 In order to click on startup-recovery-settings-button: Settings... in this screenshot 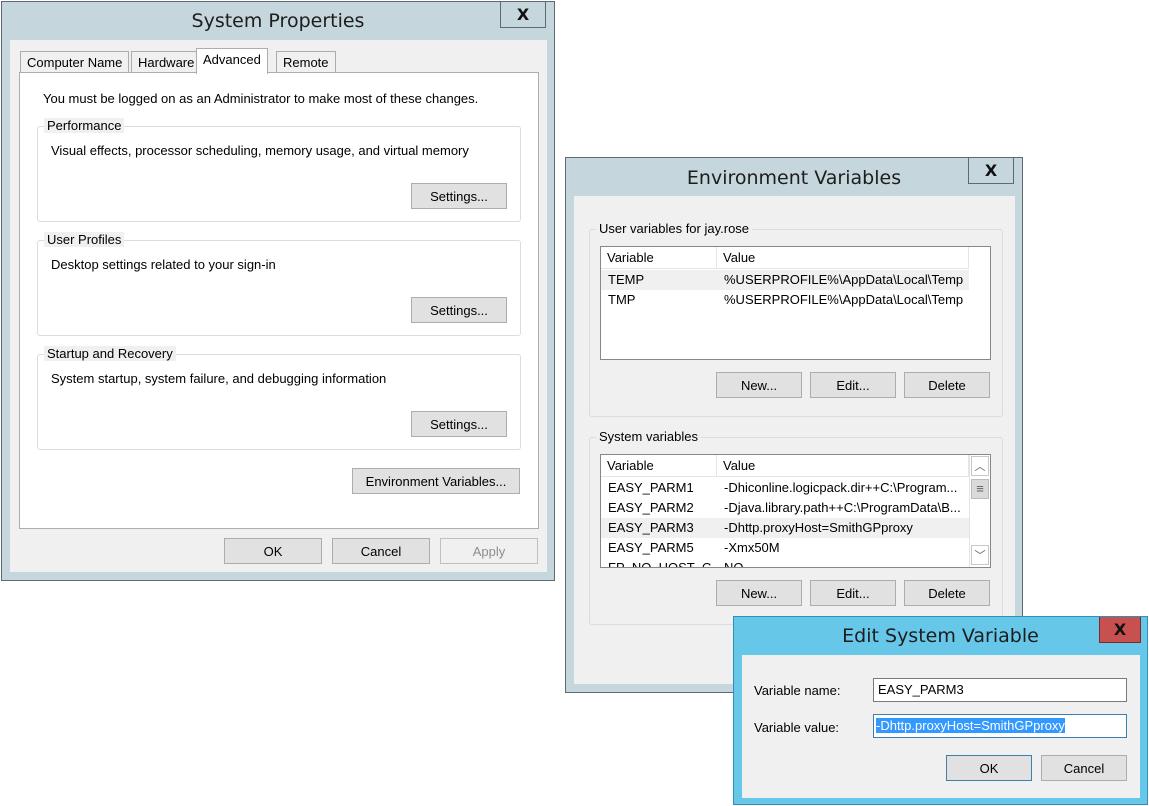, I will do `click(459, 424)`.